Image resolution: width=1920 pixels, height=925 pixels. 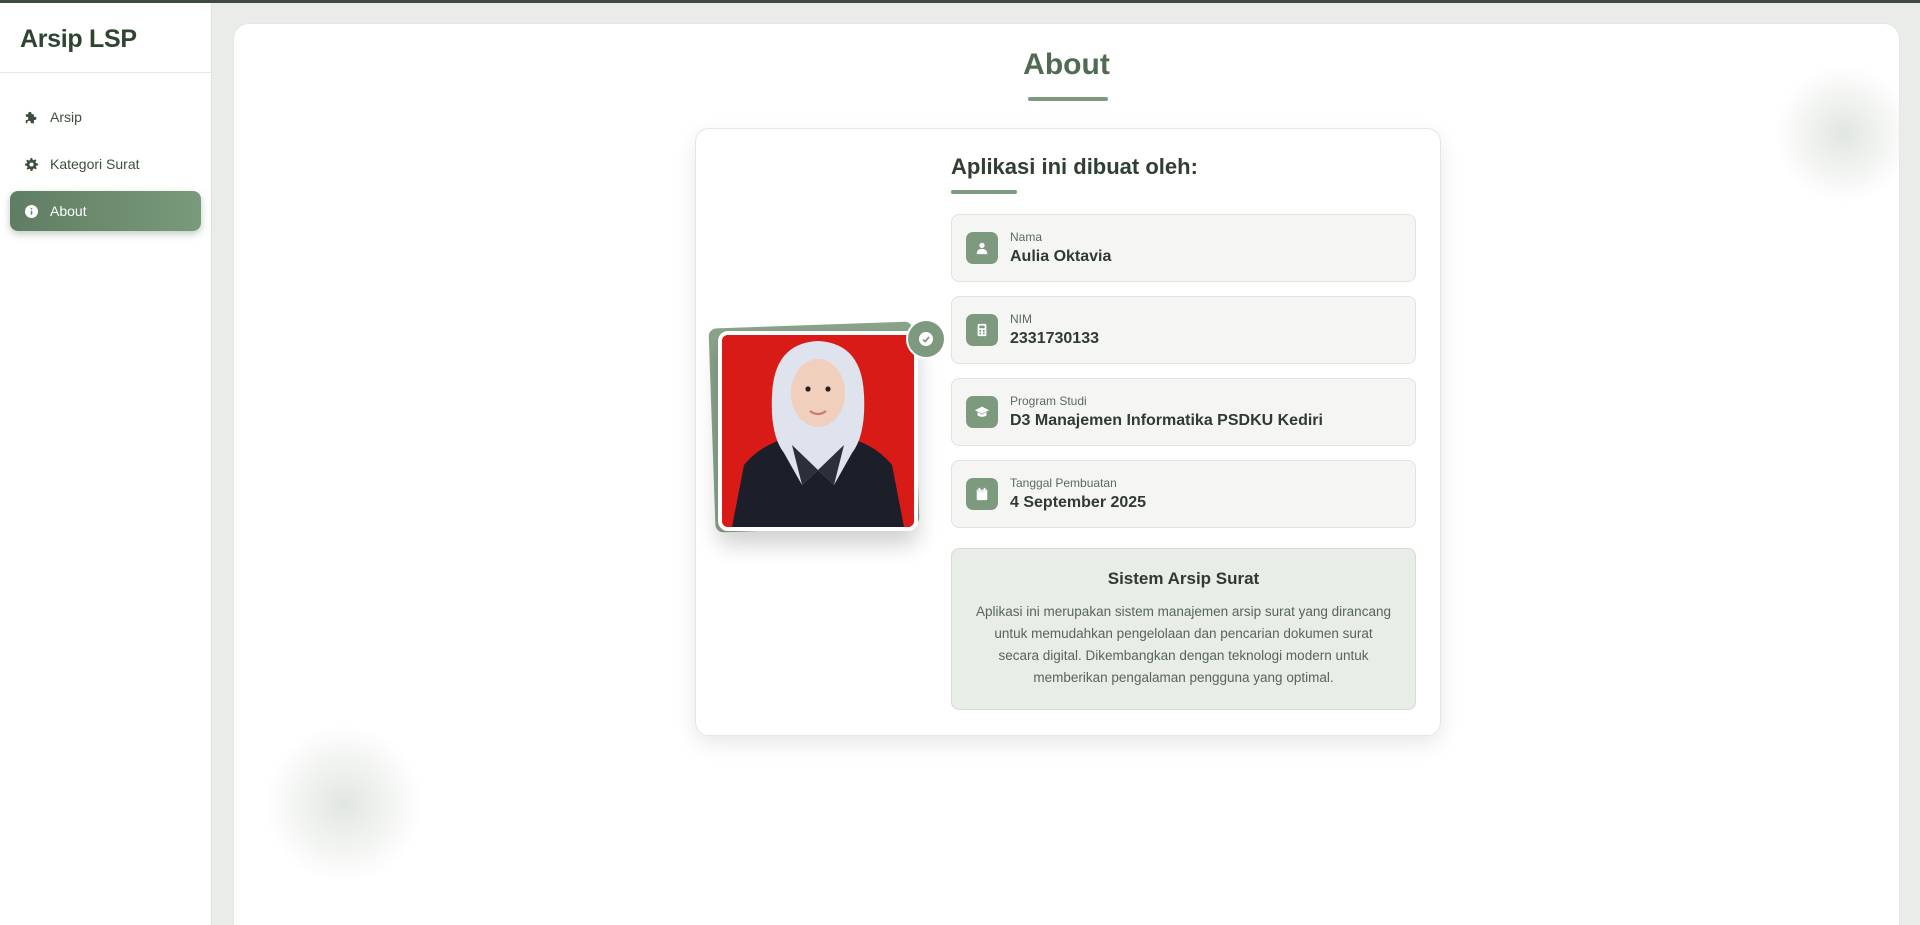 What do you see at coordinates (1054, 338) in the screenshot?
I see `field-value: 2331730133` at bounding box center [1054, 338].